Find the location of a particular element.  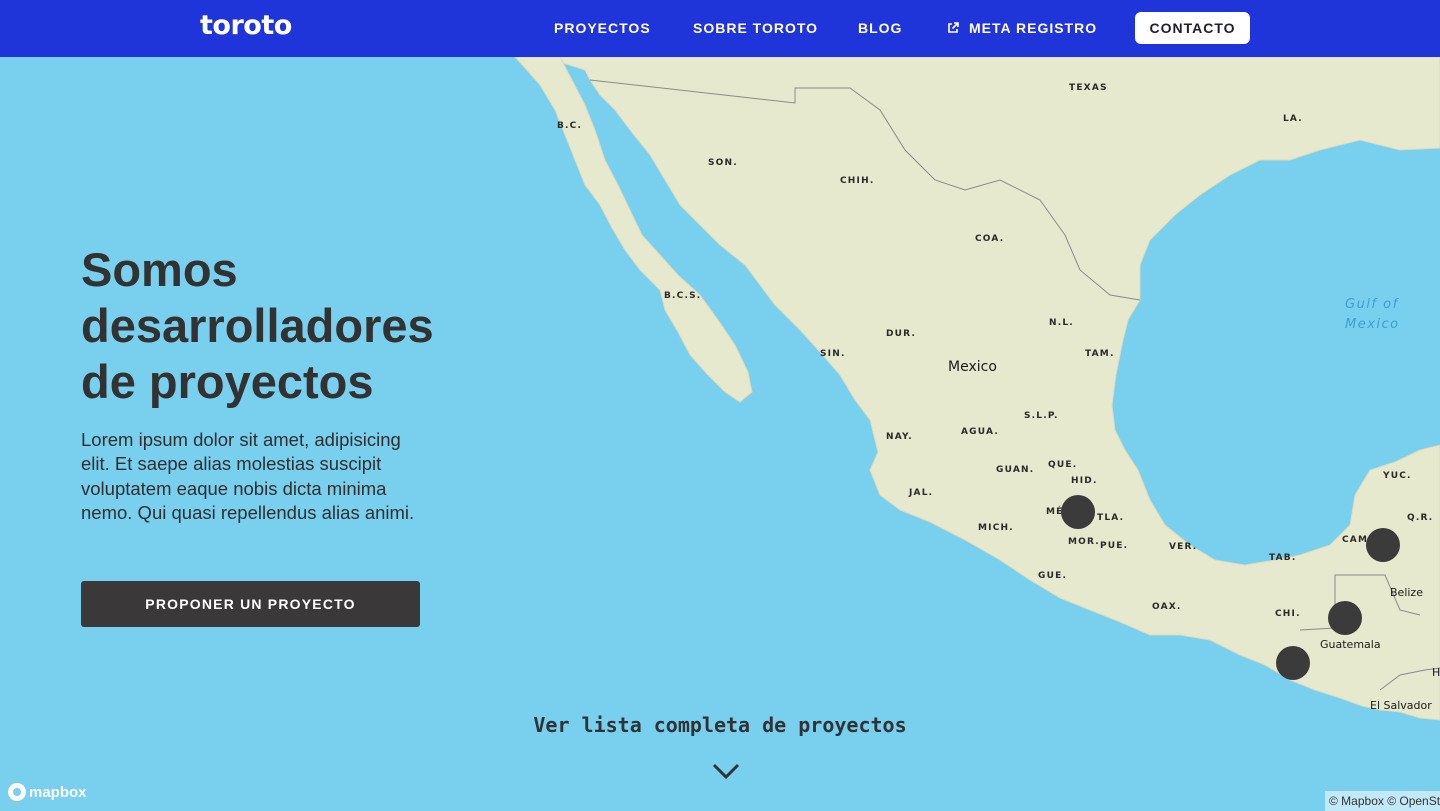

meta-registro-label: META REGISTRO is located at coordinates (1033, 28).